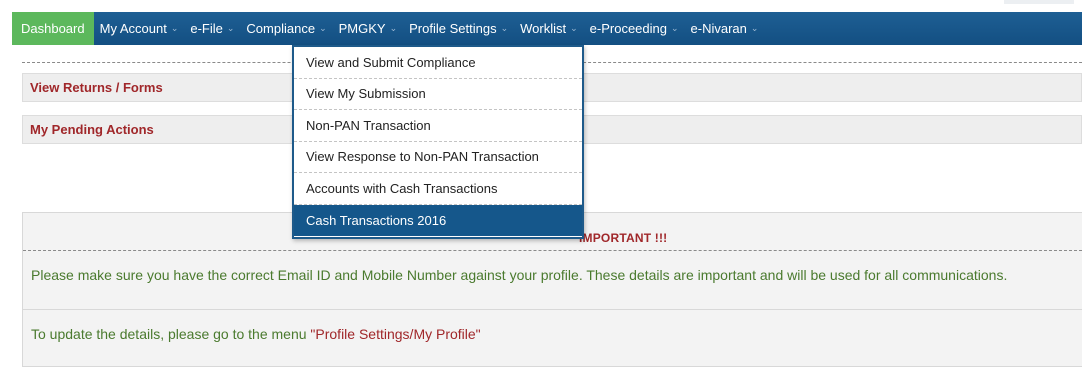 The width and height of the screenshot is (1082, 367). I want to click on menu-item-label: Cash Transactions 2016, so click(376, 220).